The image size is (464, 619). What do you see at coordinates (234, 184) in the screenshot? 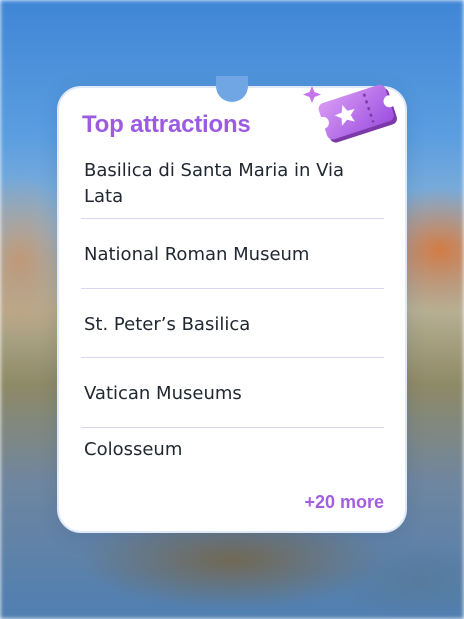
I see `attraction-item: Basilica di Santa Maria in Via Lata` at bounding box center [234, 184].